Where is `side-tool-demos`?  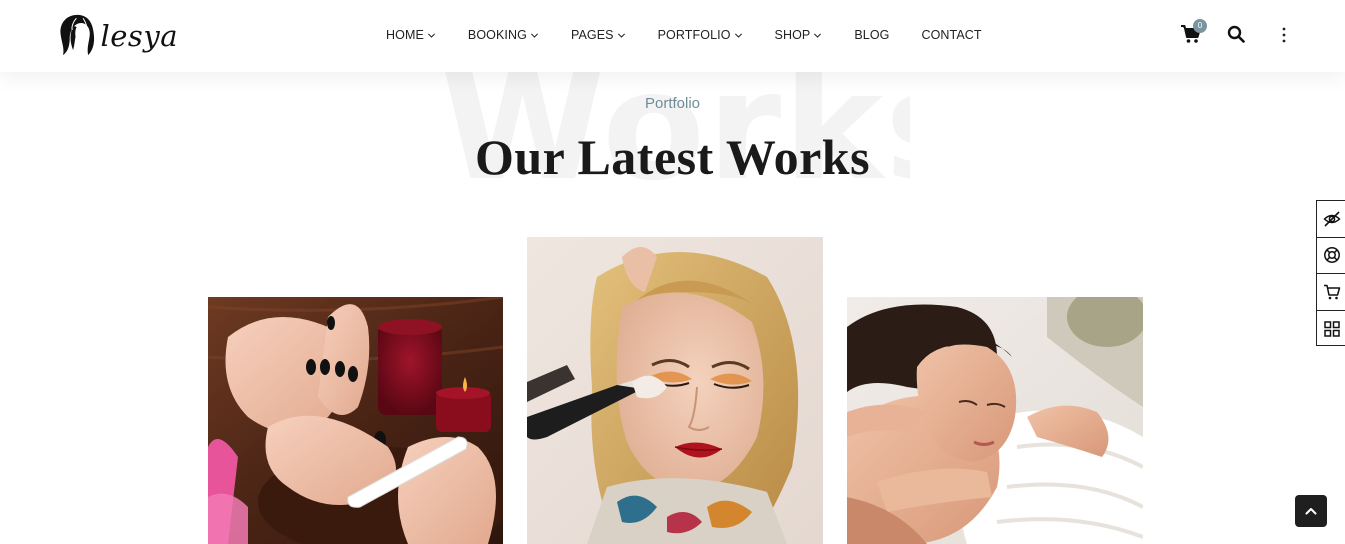
side-tool-demos is located at coordinates (1331, 329).